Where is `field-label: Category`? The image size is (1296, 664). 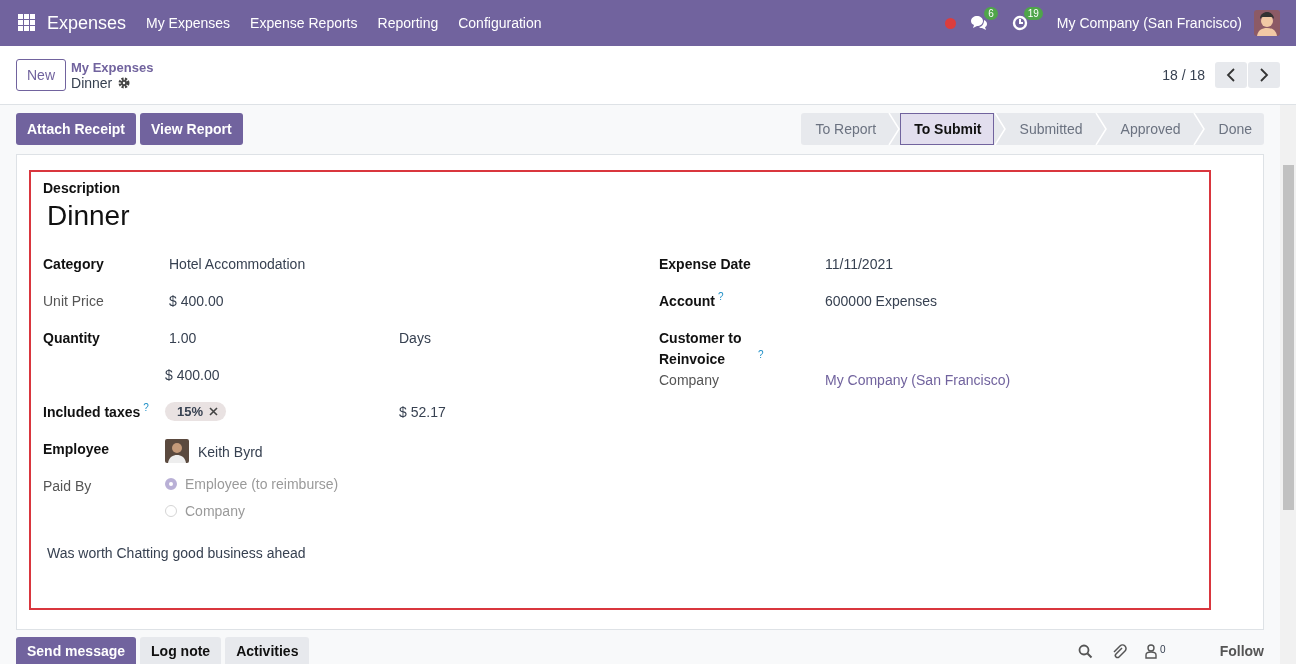 field-label: Category is located at coordinates (73, 264).